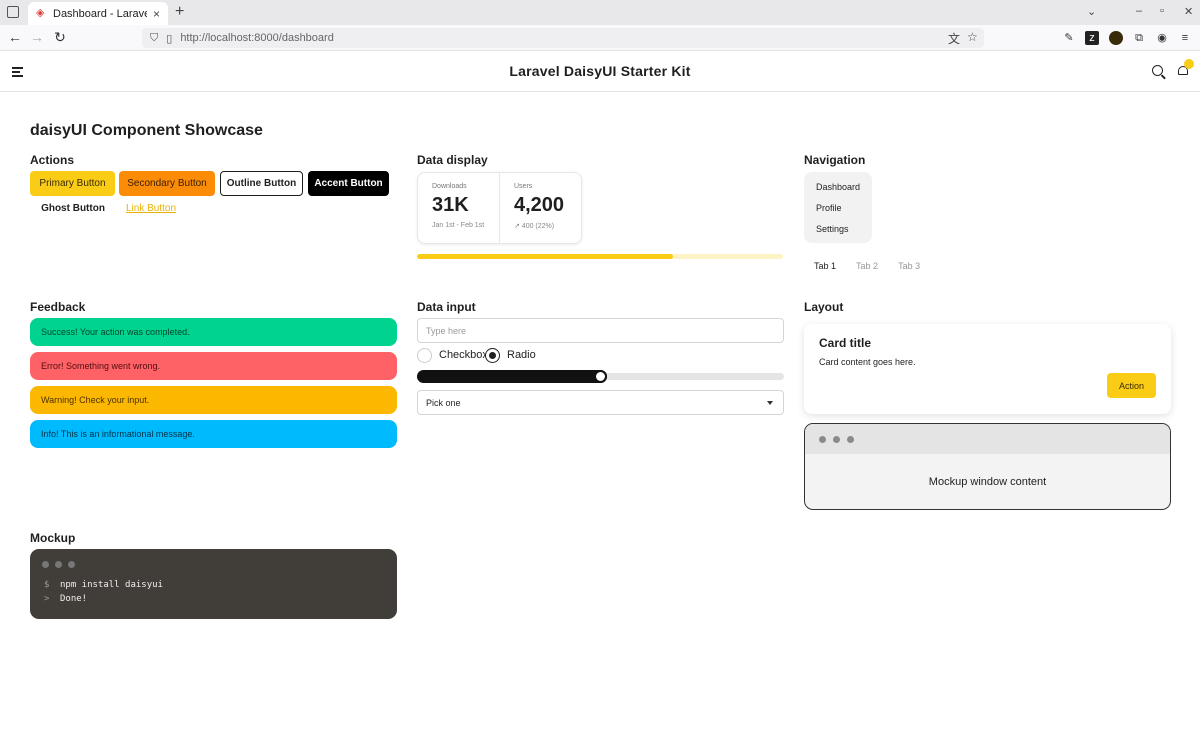 This screenshot has width=1200, height=729. I want to click on stat-downloads: Downloads 31K Jan 1st - Feb 1st, so click(458, 208).